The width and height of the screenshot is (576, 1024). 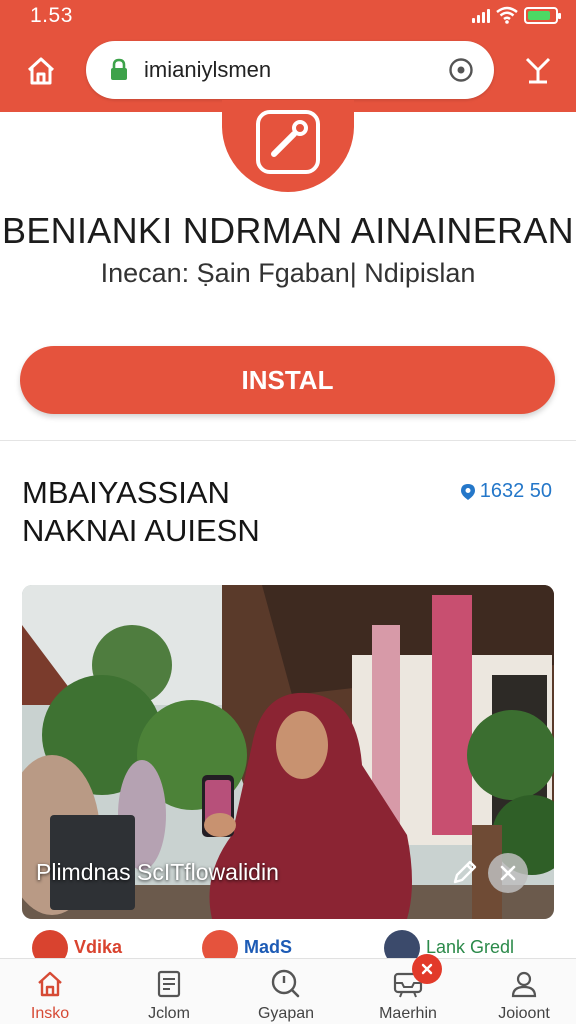 I want to click on nav-label: Jclom, so click(x=169, y=1013).